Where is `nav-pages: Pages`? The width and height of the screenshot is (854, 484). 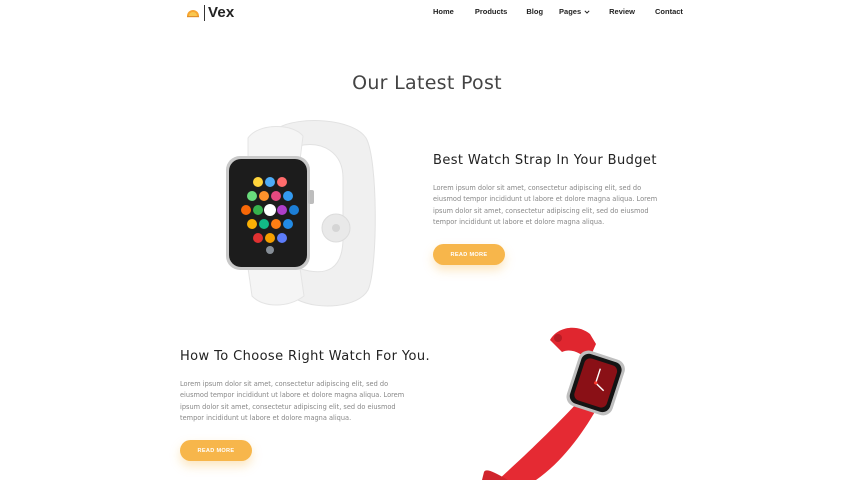 nav-pages: Pages is located at coordinates (574, 11).